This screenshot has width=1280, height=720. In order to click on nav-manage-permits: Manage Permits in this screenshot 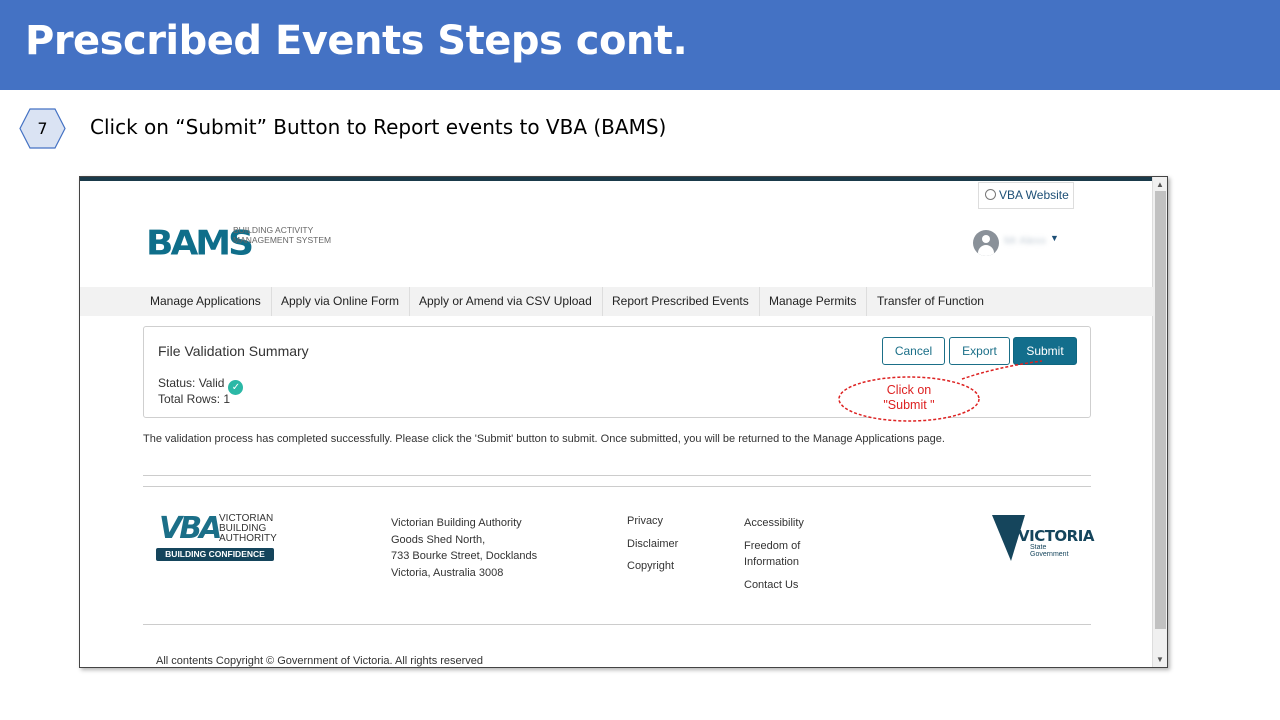, I will do `click(813, 301)`.